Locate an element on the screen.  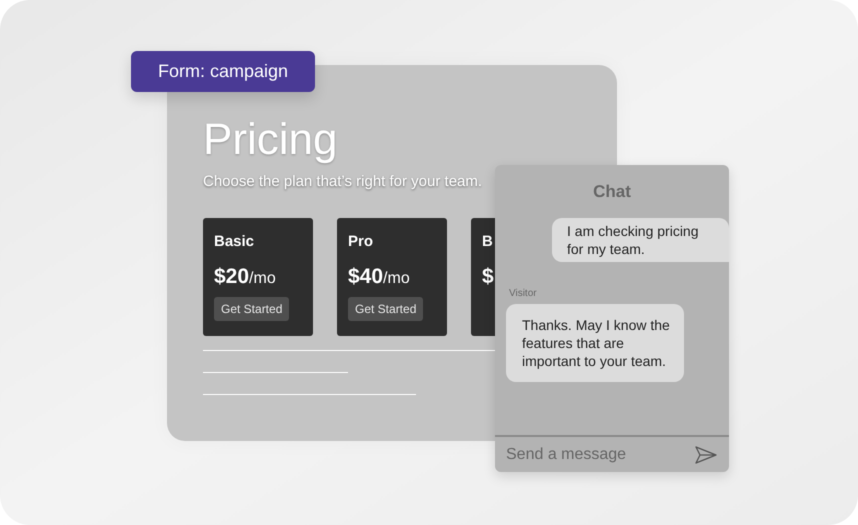
plan-name: Basic is located at coordinates (234, 241).